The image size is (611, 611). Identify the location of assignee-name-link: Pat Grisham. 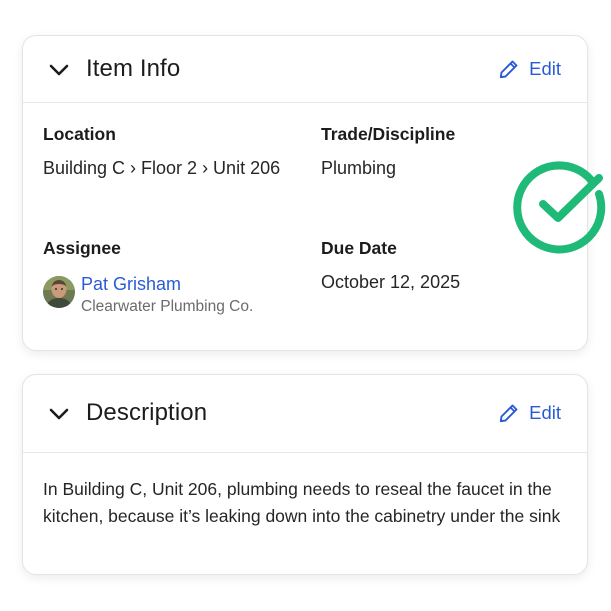
(167, 284).